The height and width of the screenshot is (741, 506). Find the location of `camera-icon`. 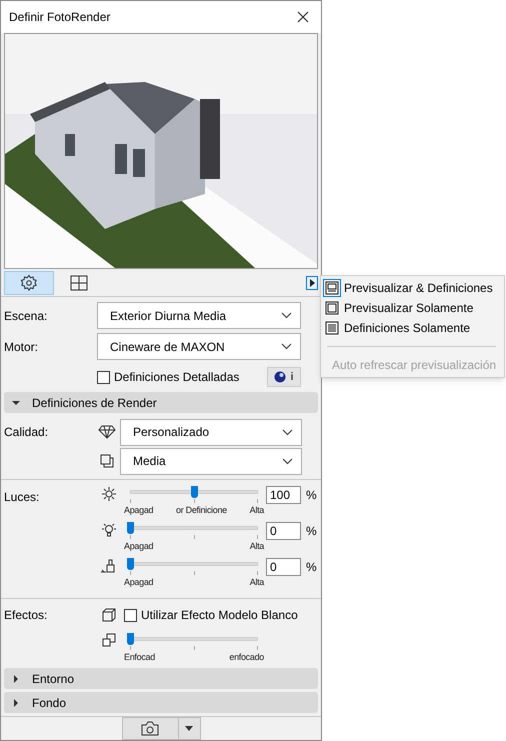

camera-icon is located at coordinates (150, 728).